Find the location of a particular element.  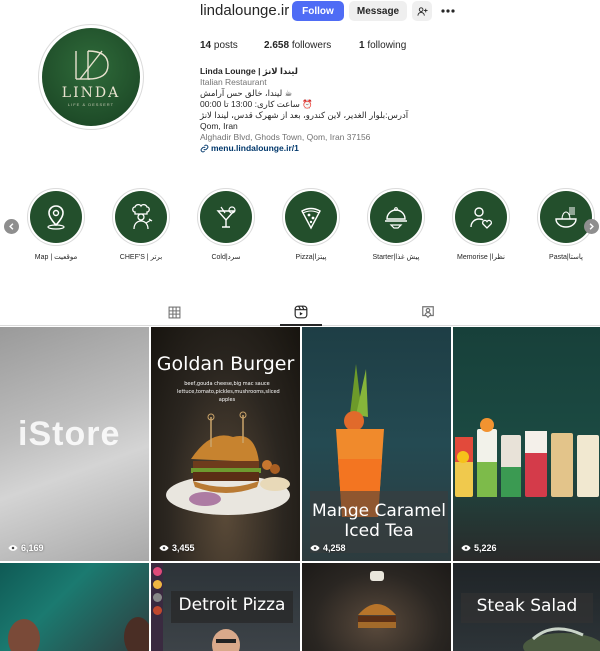

reel-title: Steak Salad is located at coordinates (527, 606).